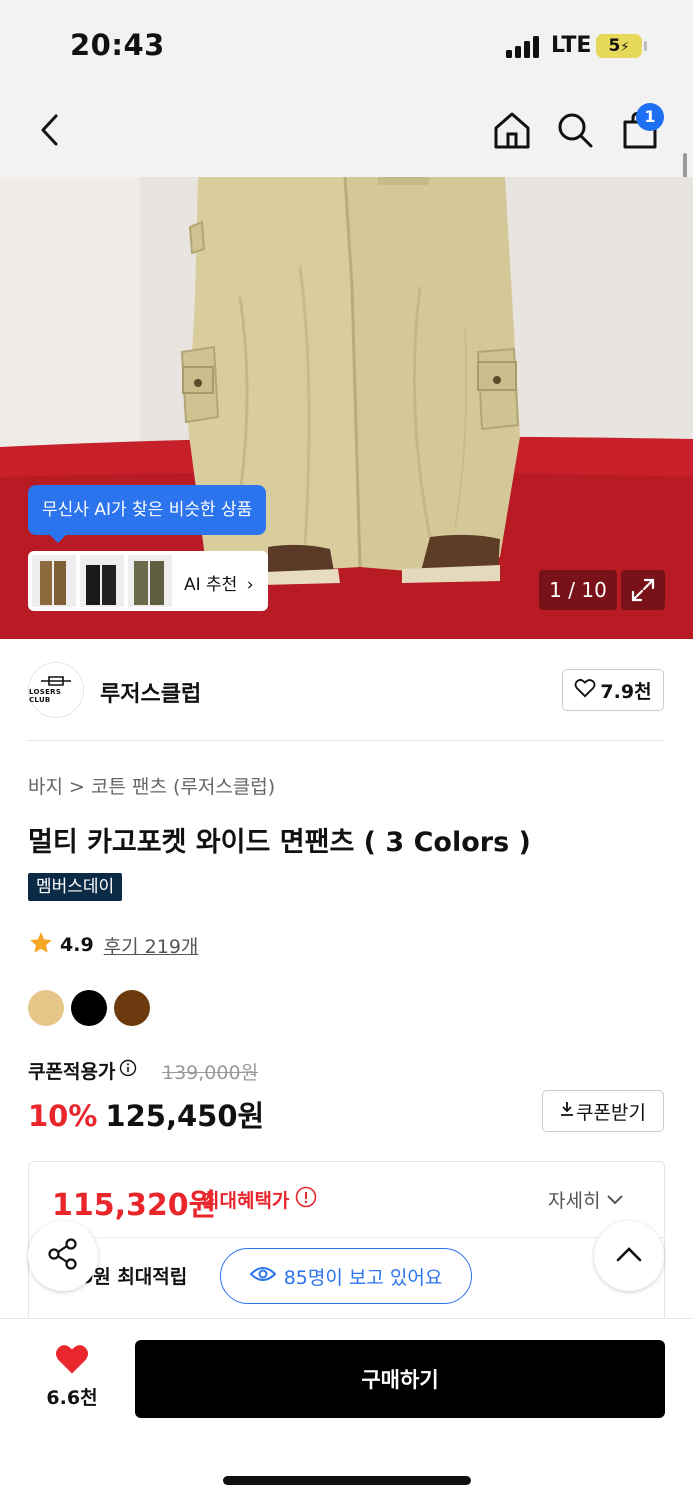  I want to click on home-indicator, so click(347, 1480).